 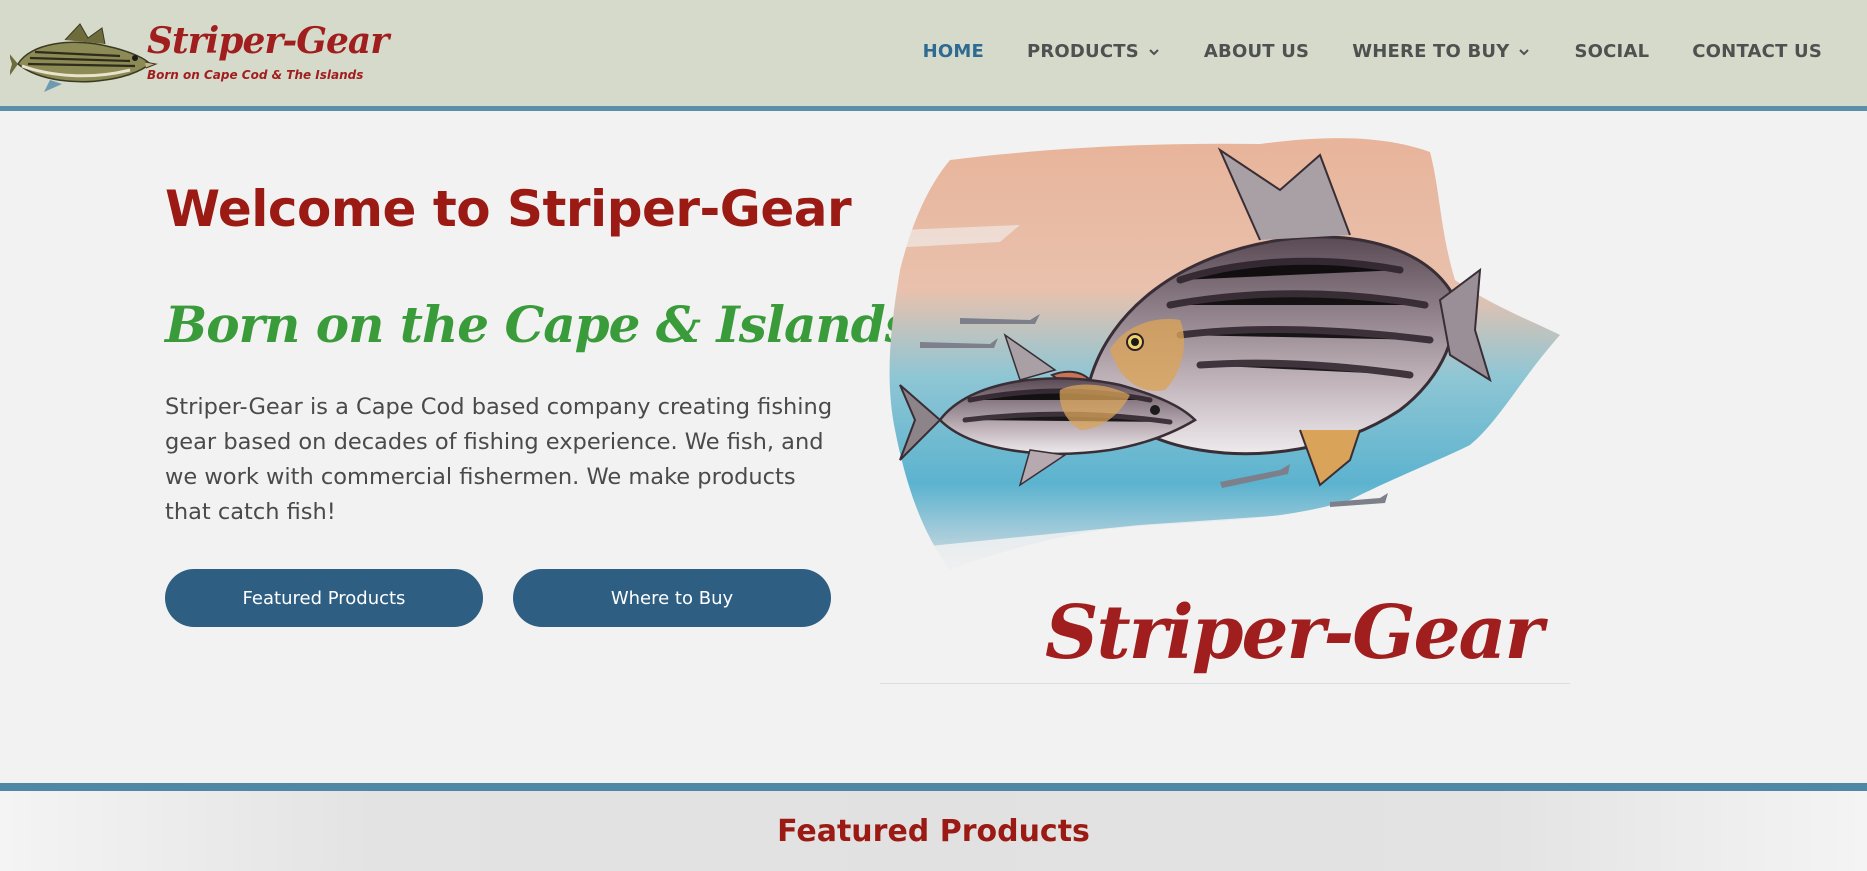 I want to click on featured-products-button: Featured Products, so click(x=324, y=598).